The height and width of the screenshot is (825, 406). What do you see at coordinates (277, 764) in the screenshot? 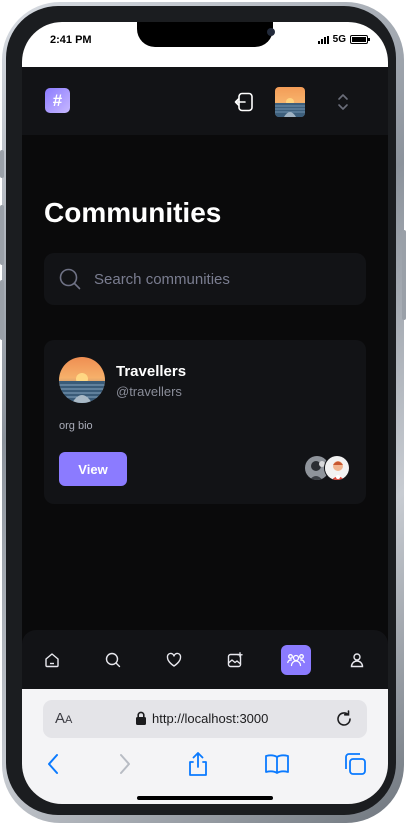
I see `bookmarks-icon` at bounding box center [277, 764].